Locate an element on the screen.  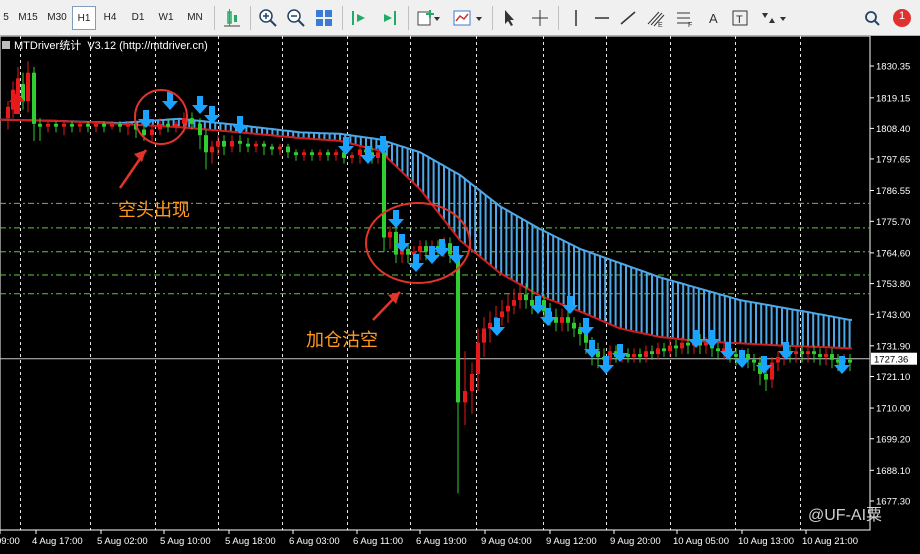
trendline-icon is located at coordinates (628, 18).